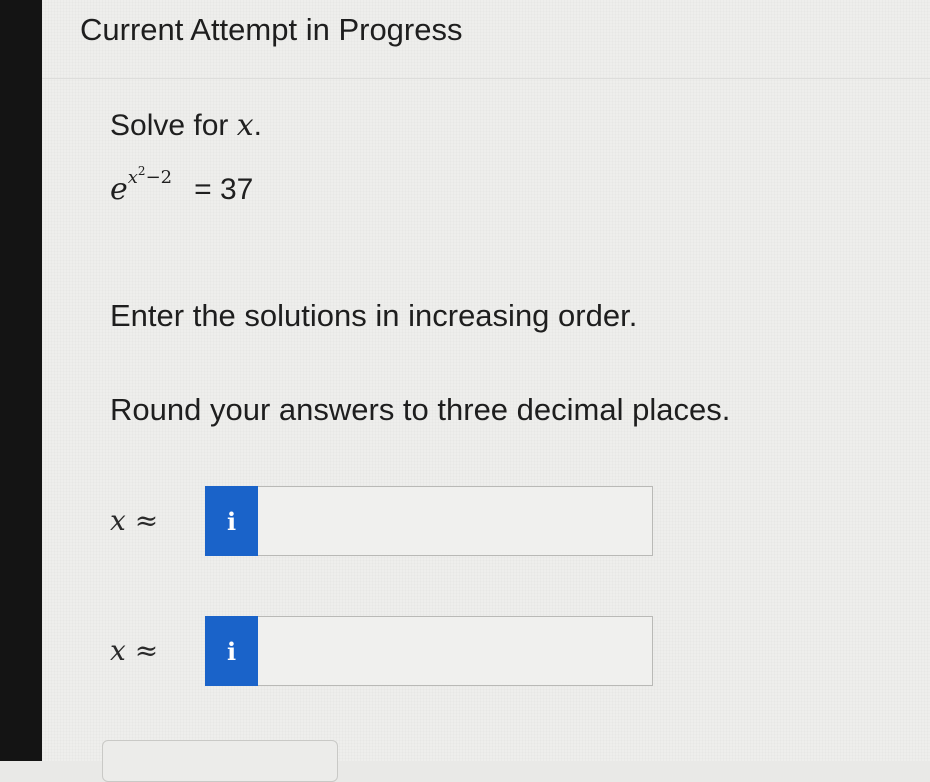  I want to click on prompt-period: ., so click(257, 125).